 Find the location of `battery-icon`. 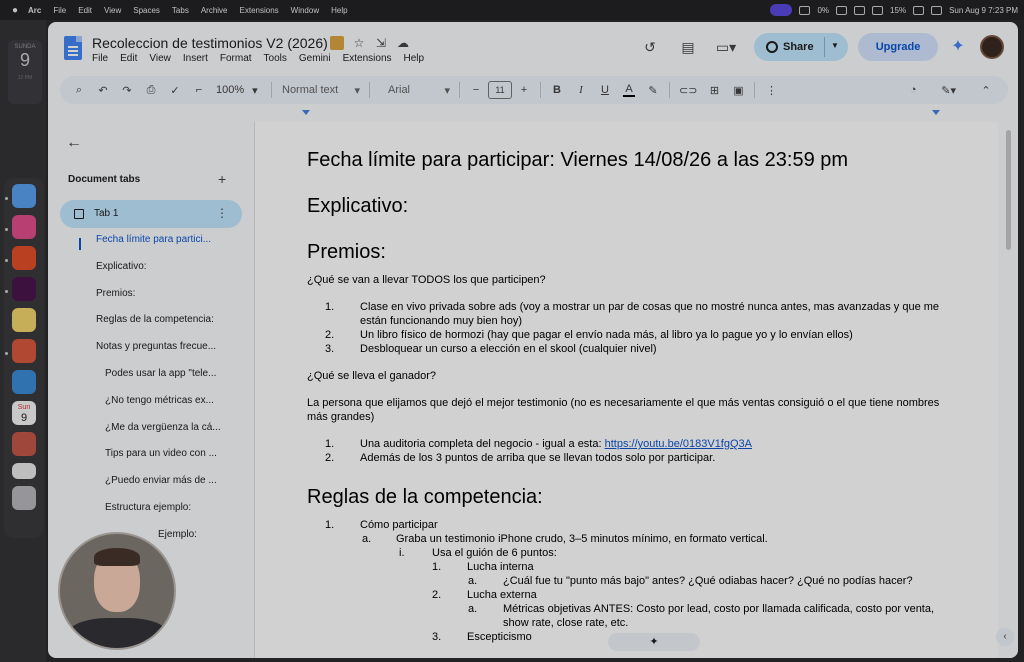

battery-icon is located at coordinates (919, 10).